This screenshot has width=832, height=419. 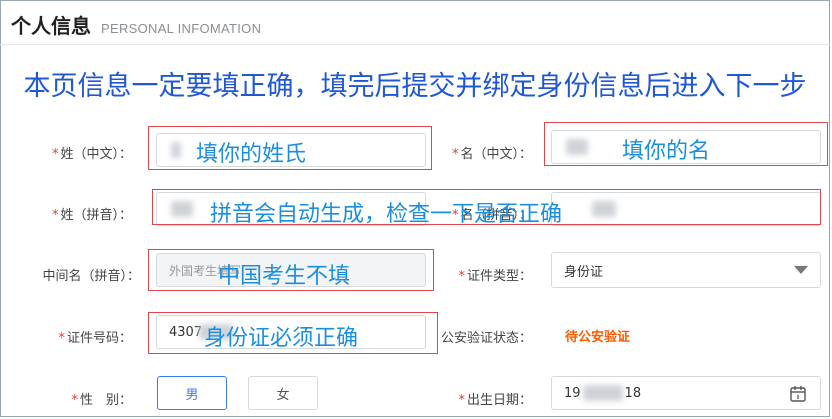 I want to click on police-status-label: 公安验证状态：, so click(x=486, y=338).